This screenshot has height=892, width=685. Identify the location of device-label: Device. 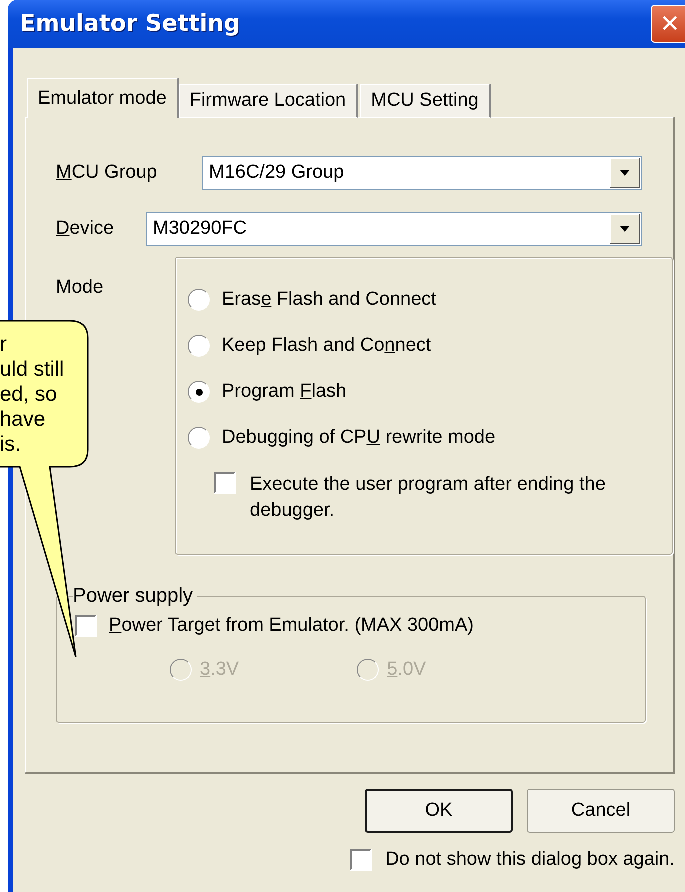
(86, 229).